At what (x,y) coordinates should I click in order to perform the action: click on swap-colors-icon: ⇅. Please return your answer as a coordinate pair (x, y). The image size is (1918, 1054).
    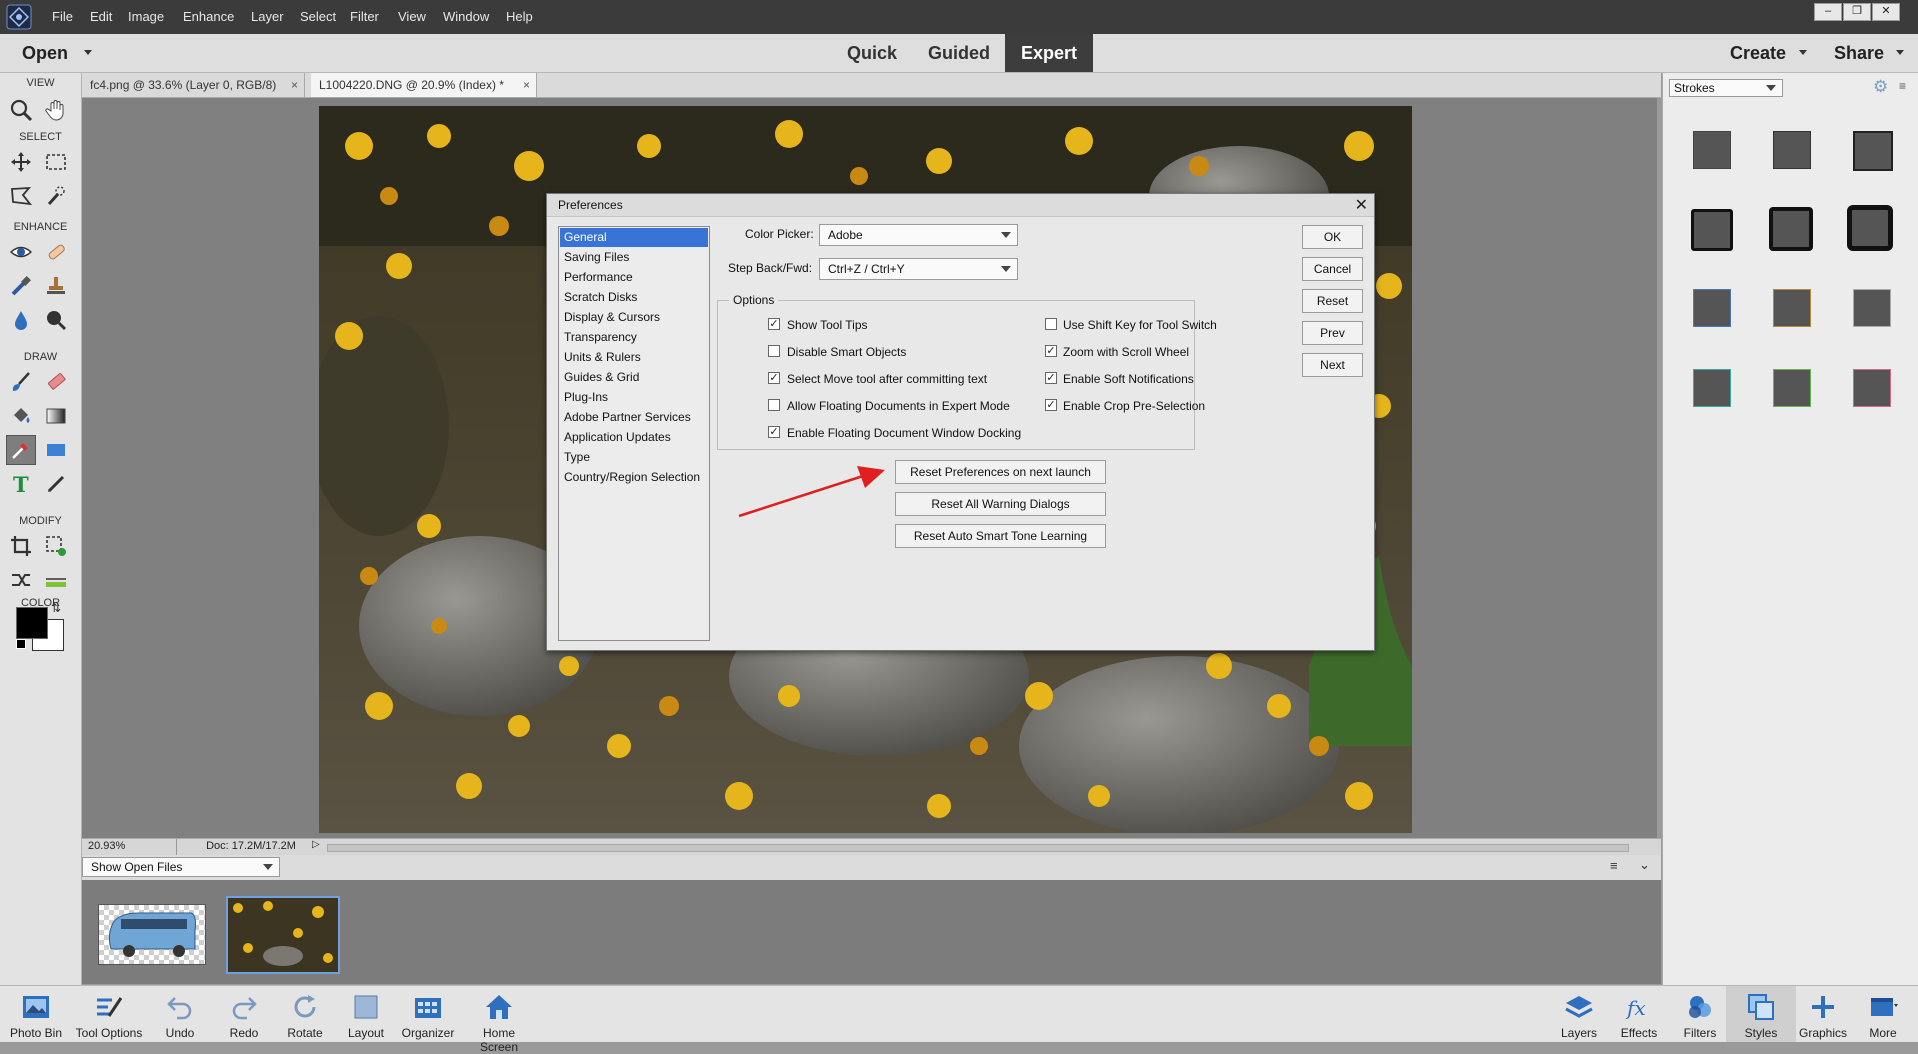
    Looking at the image, I should click on (56, 608).